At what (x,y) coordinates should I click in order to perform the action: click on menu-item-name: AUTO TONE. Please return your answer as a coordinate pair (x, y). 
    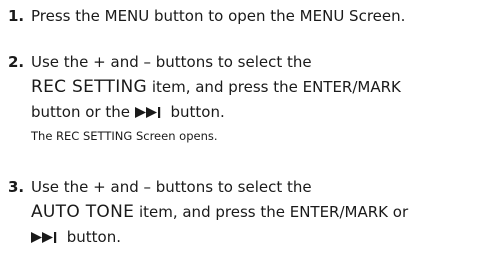
    Looking at the image, I should click on (83, 212).